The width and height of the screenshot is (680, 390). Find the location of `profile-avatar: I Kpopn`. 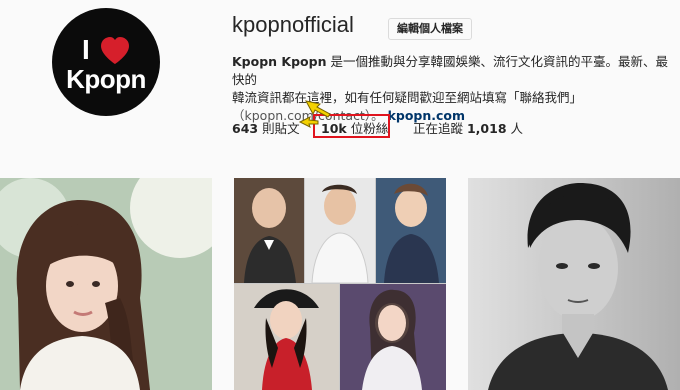

profile-avatar: I Kpopn is located at coordinates (106, 62).